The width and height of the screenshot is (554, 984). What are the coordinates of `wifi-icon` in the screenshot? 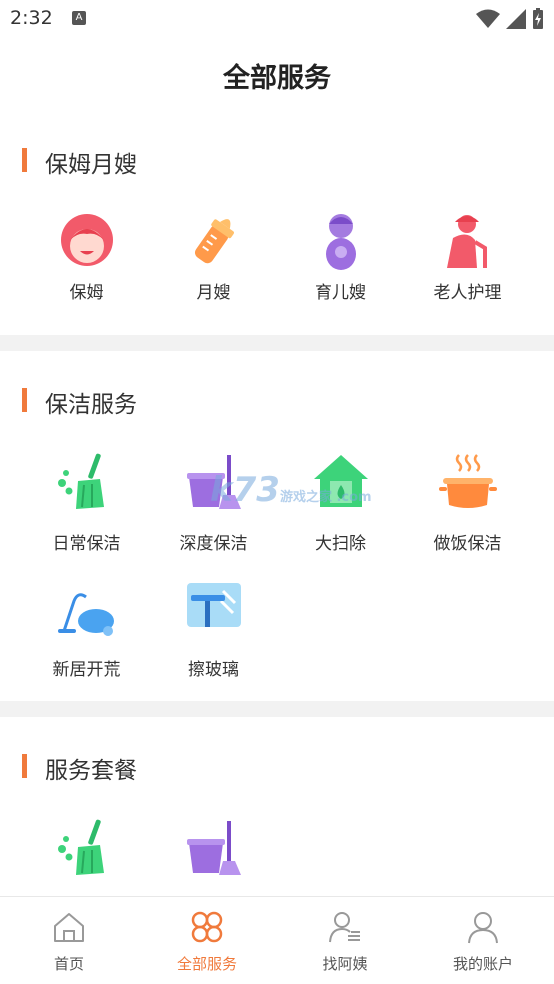 It's located at (488, 18).